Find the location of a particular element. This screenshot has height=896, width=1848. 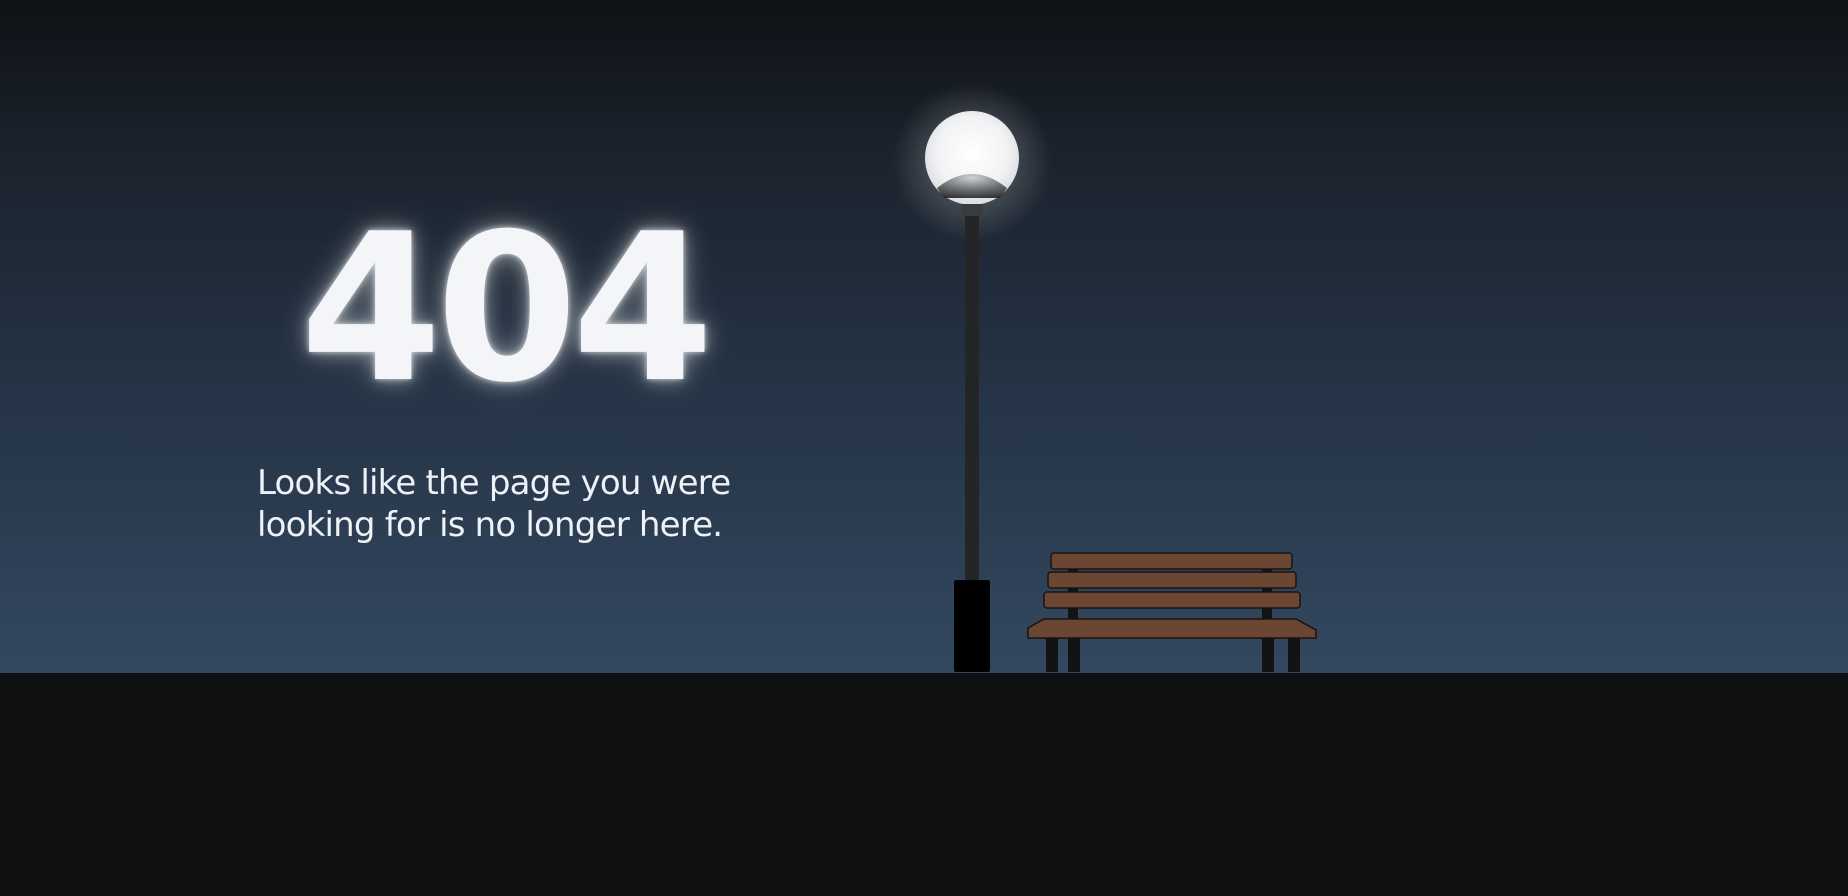

bench-leg-back-right is located at coordinates (1268, 655).